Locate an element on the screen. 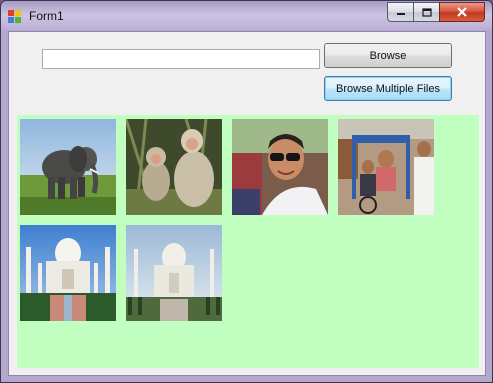 The height and width of the screenshot is (383, 493). window-title: Form1 is located at coordinates (46, 16).